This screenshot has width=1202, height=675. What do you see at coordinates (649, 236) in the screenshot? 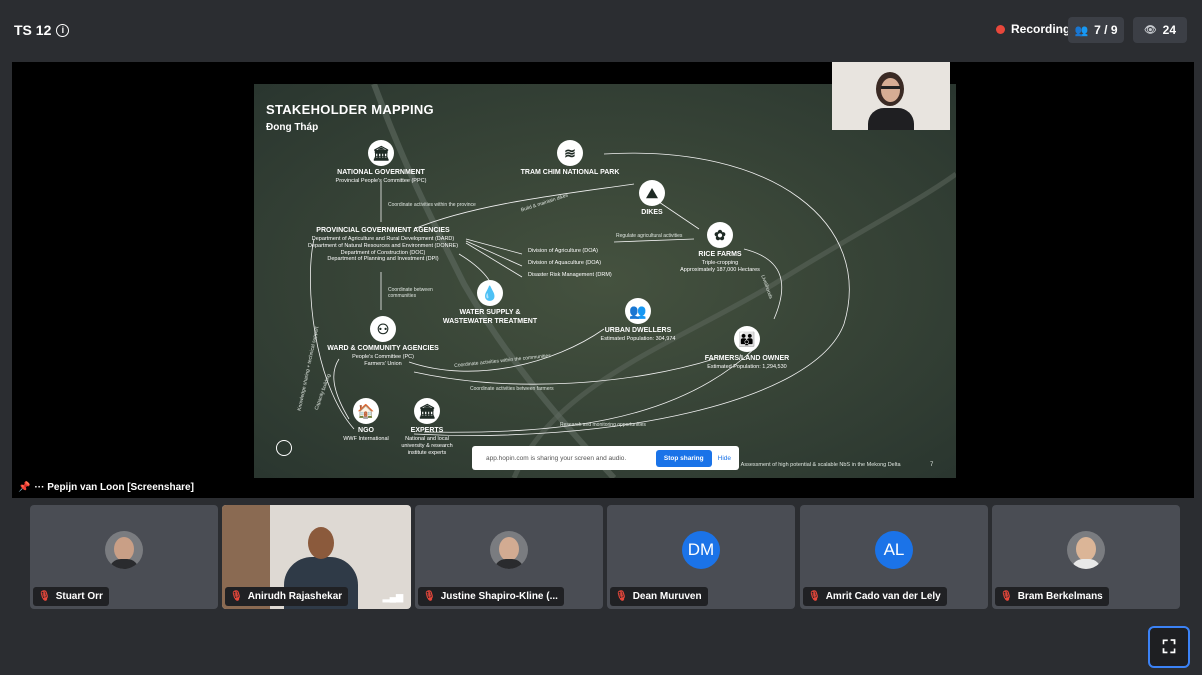
I see `flow-label: Regulate agricultural activities` at bounding box center [649, 236].